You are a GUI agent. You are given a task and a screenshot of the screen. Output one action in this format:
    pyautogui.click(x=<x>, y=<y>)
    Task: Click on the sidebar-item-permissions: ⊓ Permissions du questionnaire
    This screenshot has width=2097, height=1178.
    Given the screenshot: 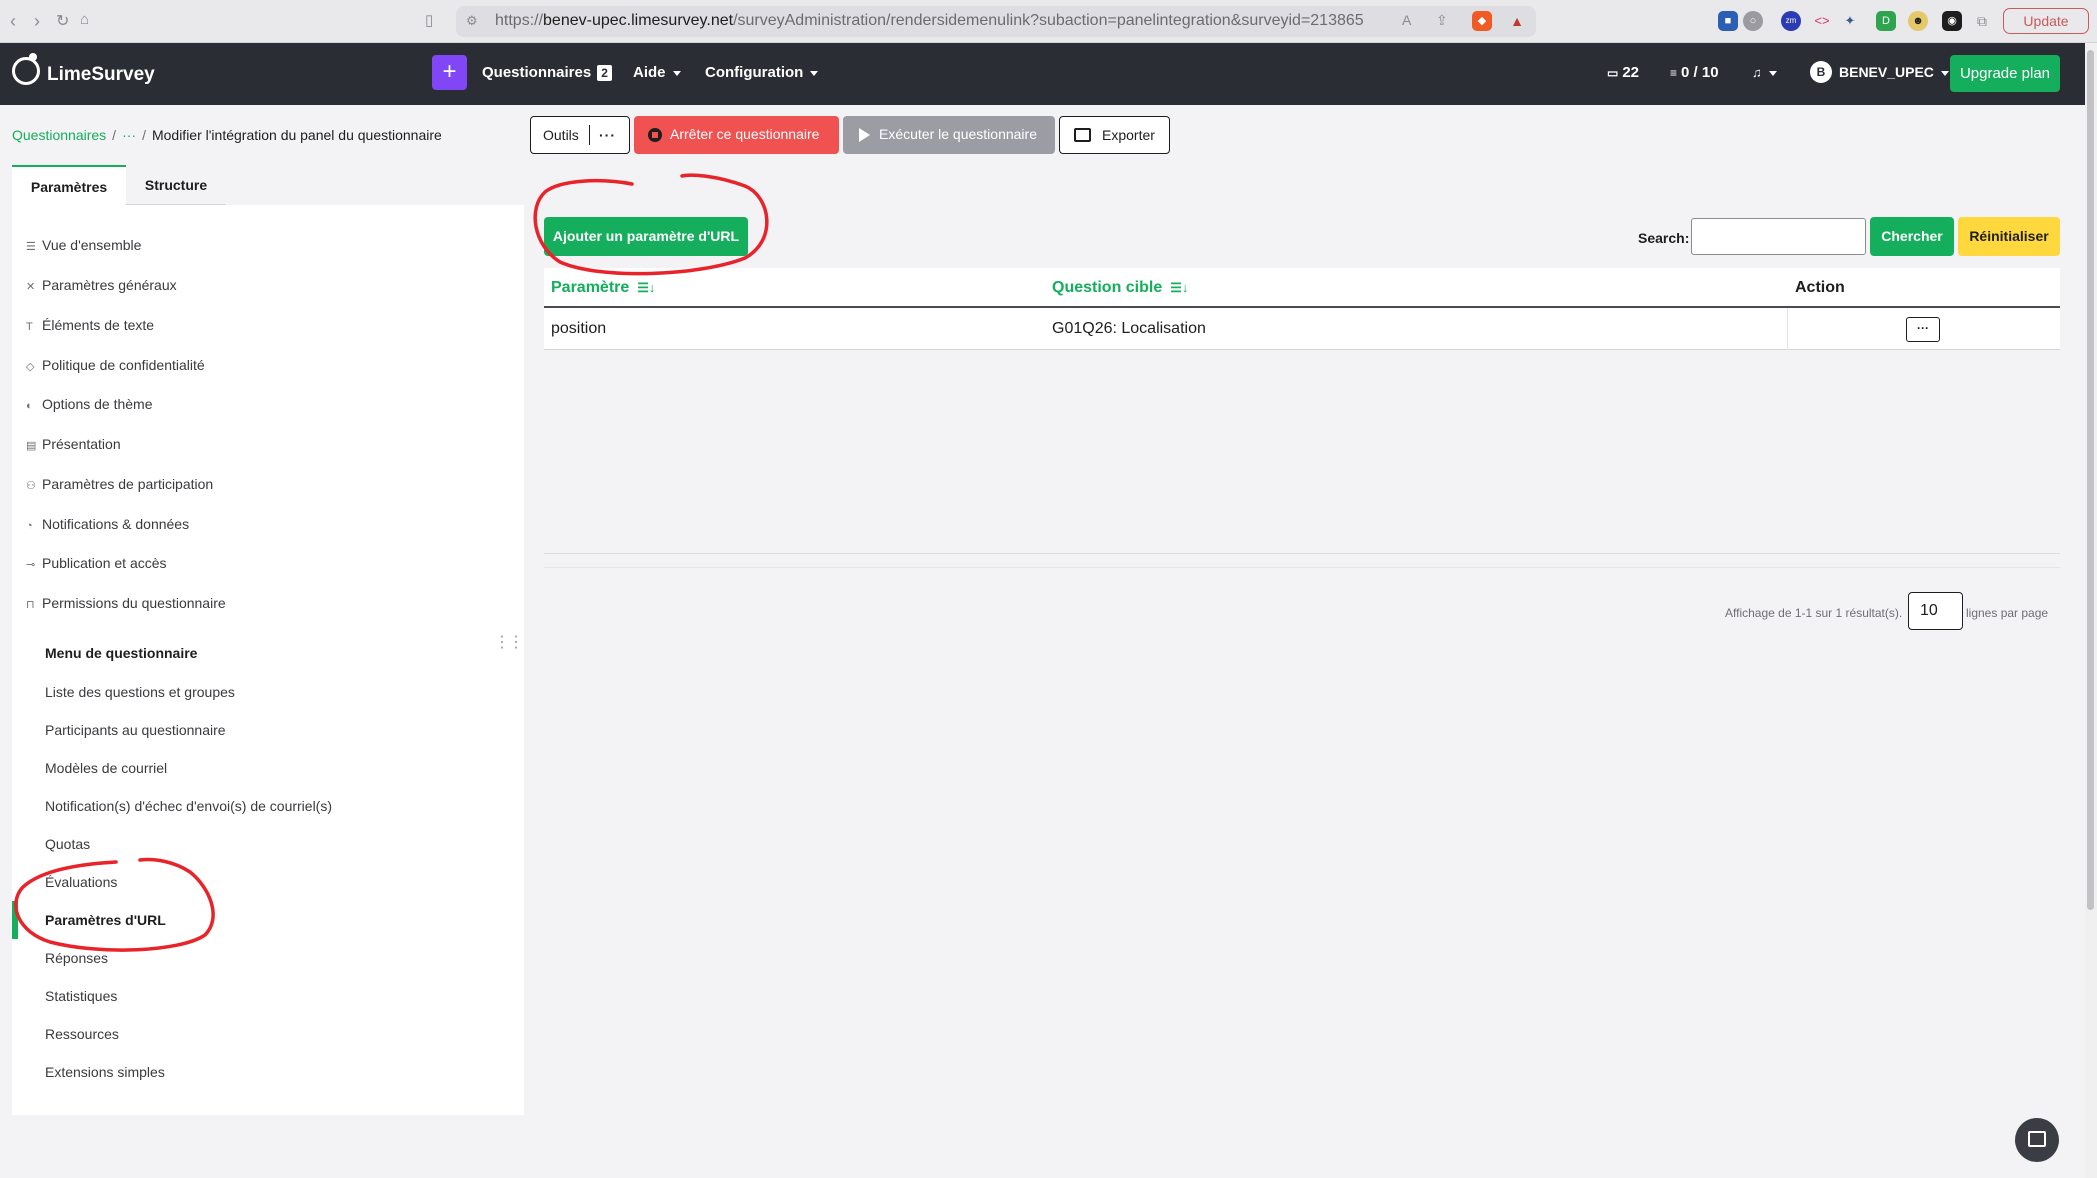 What is the action you would take?
    pyautogui.click(x=126, y=603)
    